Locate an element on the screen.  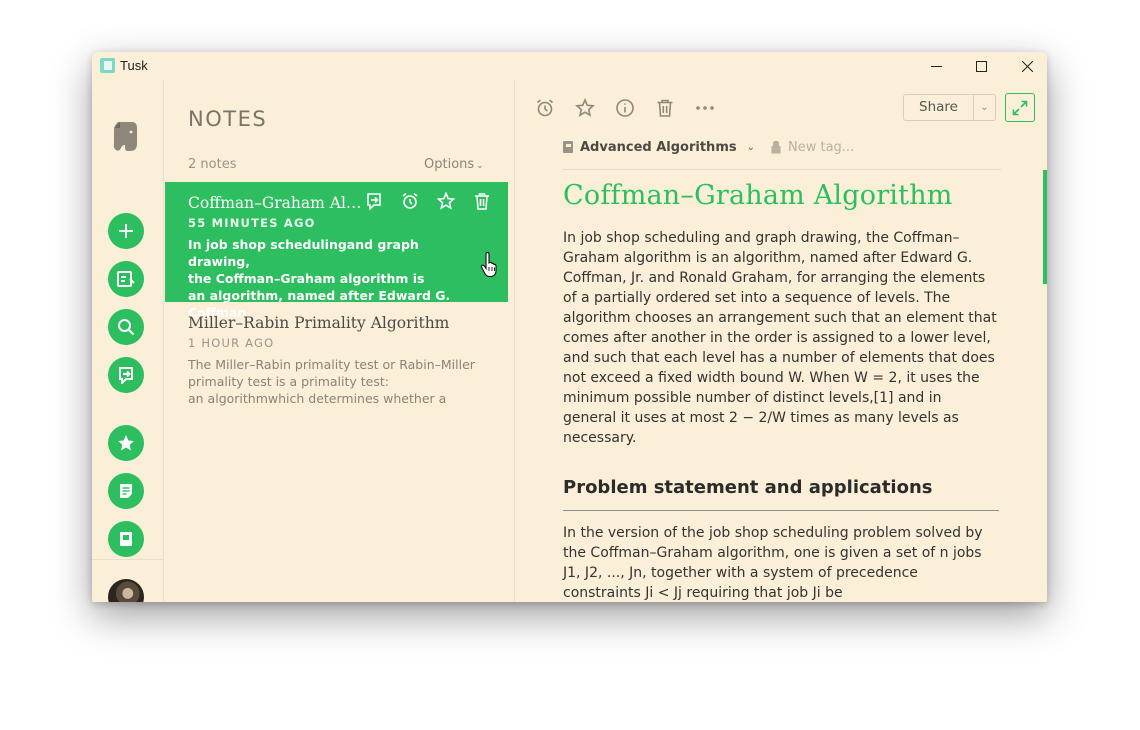
section-heading: Problem statement and applications is located at coordinates (781, 494).